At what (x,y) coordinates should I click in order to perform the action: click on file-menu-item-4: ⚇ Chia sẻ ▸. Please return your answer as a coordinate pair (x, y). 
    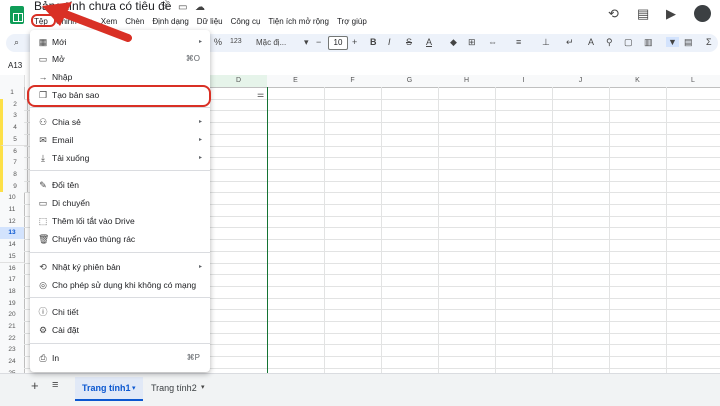
    Looking at the image, I should click on (120, 122).